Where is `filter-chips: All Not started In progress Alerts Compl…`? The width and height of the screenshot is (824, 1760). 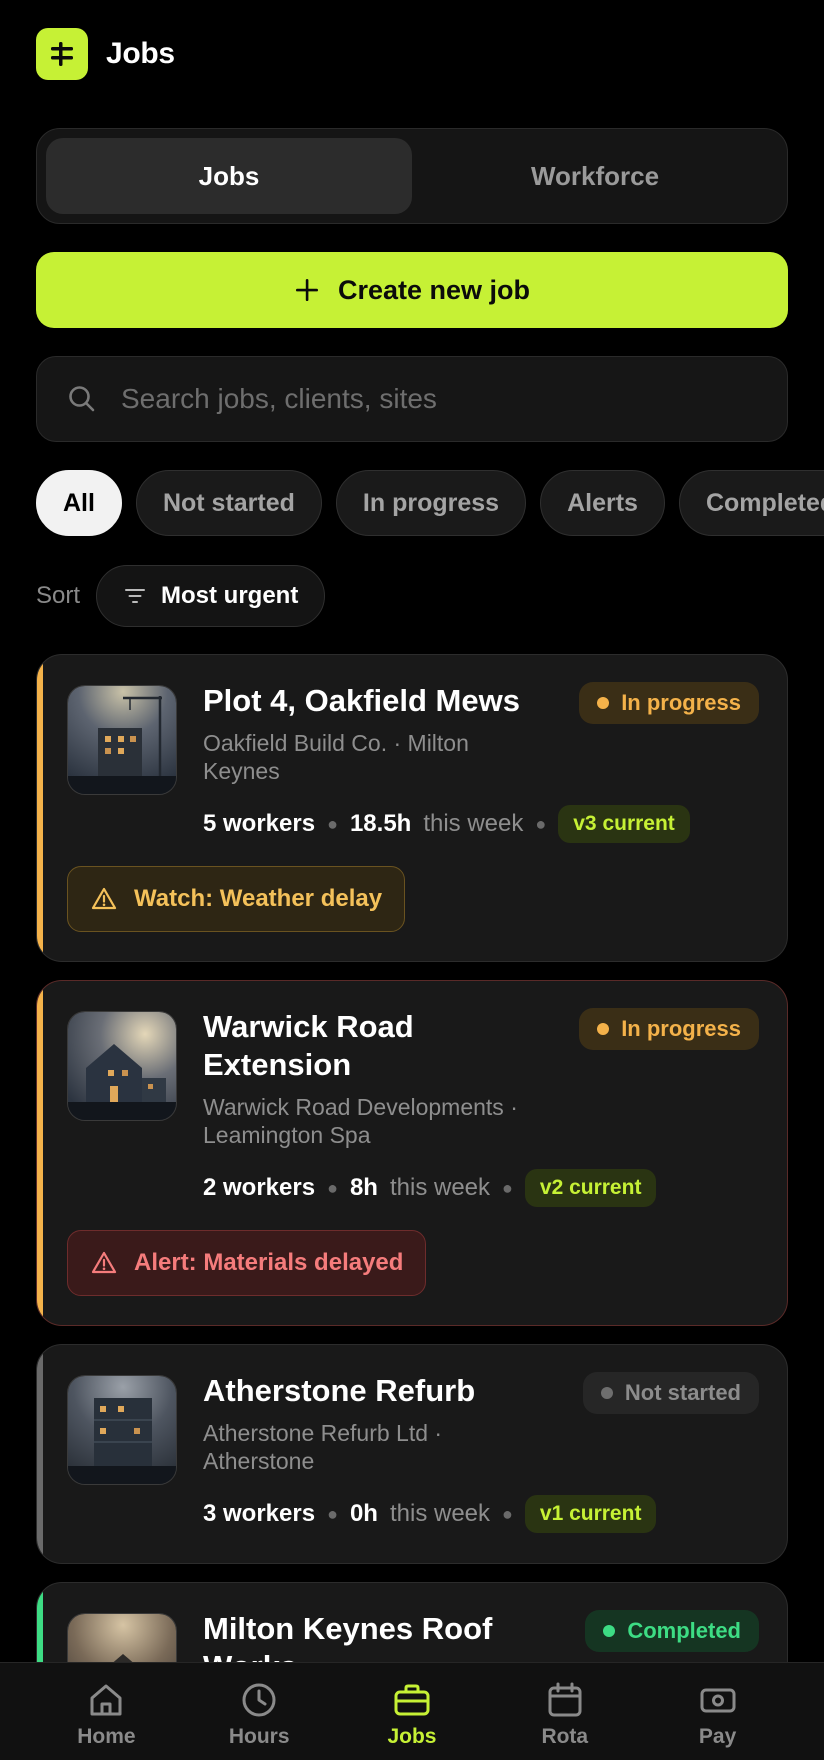
filter-chips: All Not started In progress Alerts Compl… is located at coordinates (430, 503).